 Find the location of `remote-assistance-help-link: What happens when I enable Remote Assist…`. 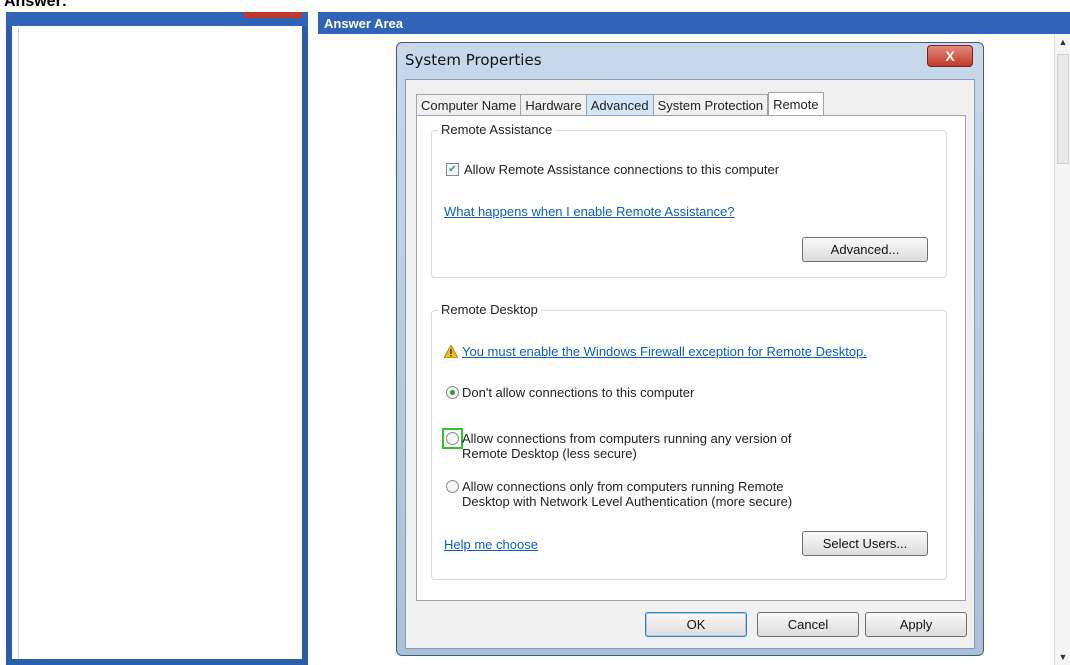

remote-assistance-help-link: What happens when I enable Remote Assist… is located at coordinates (589, 211).